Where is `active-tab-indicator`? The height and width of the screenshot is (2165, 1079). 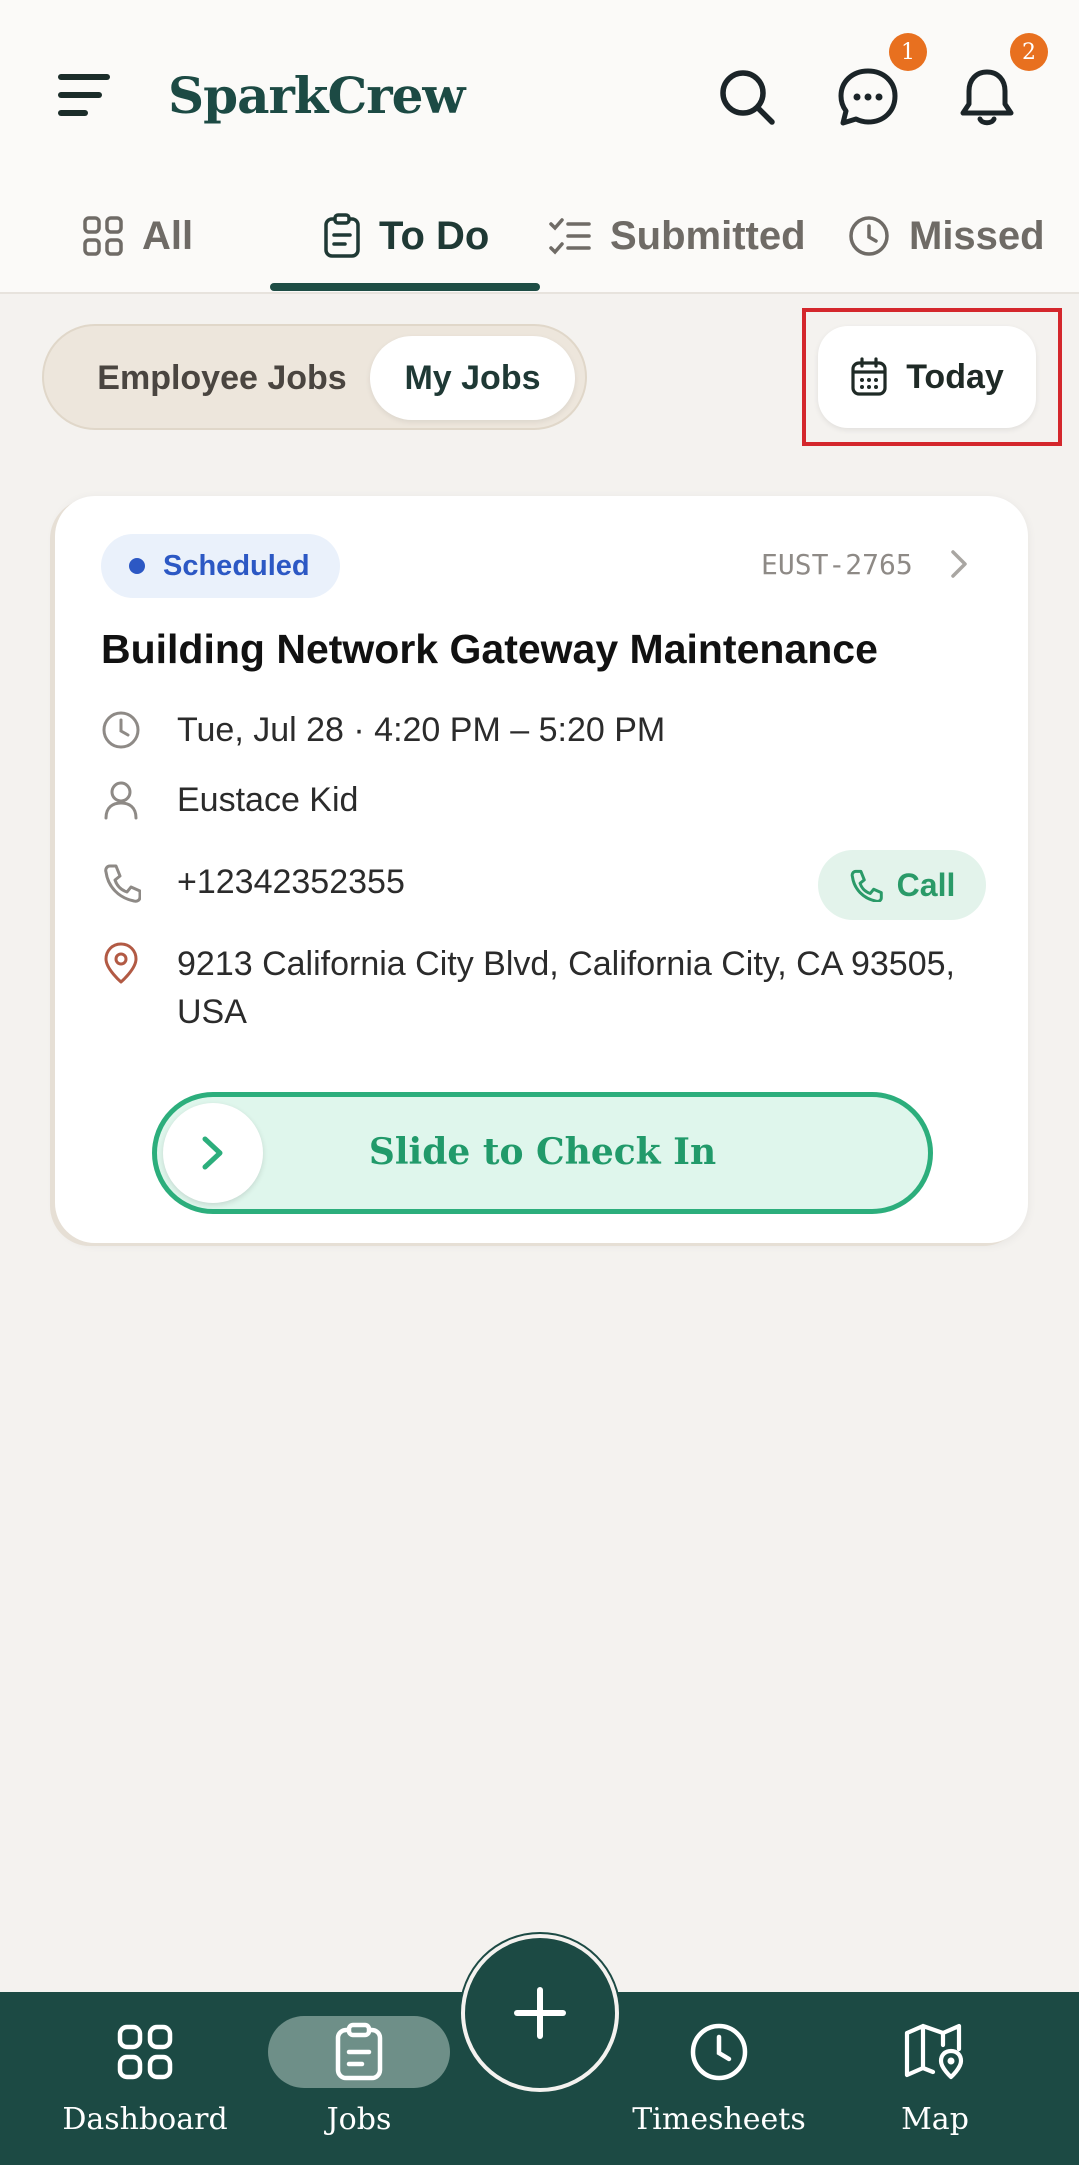 active-tab-indicator is located at coordinates (405, 287).